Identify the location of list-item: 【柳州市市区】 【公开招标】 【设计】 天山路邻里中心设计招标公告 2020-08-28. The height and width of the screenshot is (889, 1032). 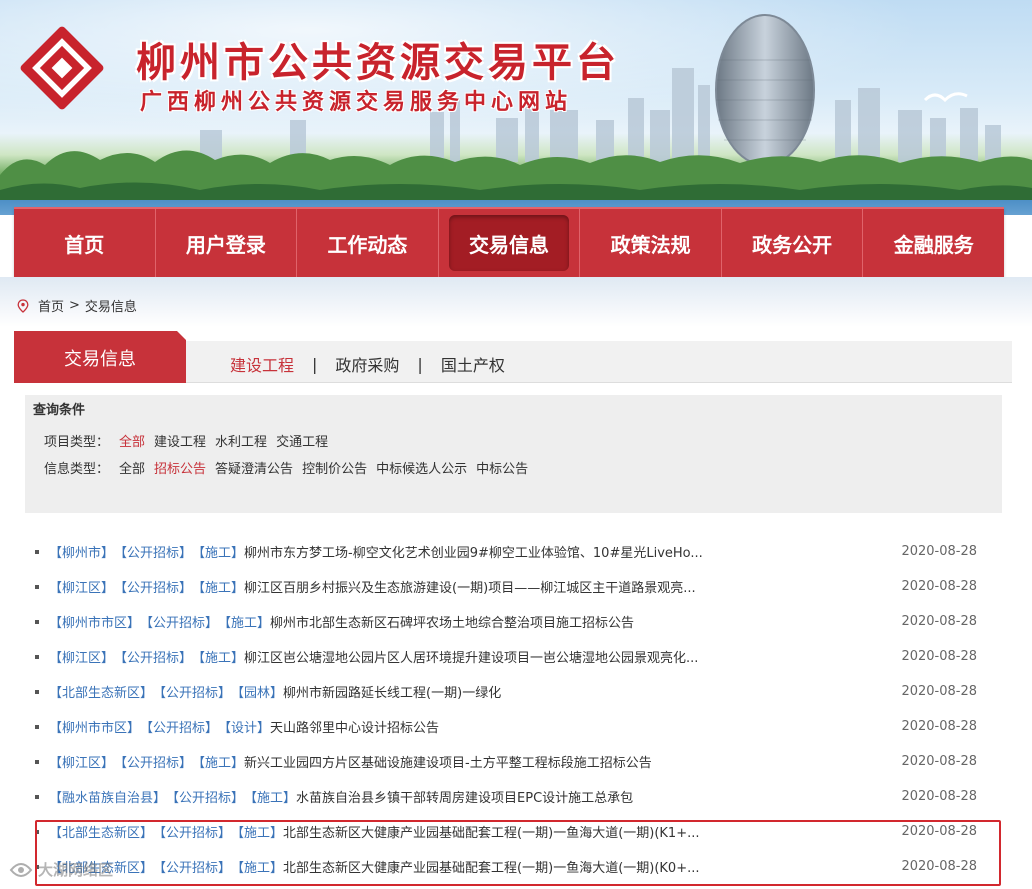
(505, 726).